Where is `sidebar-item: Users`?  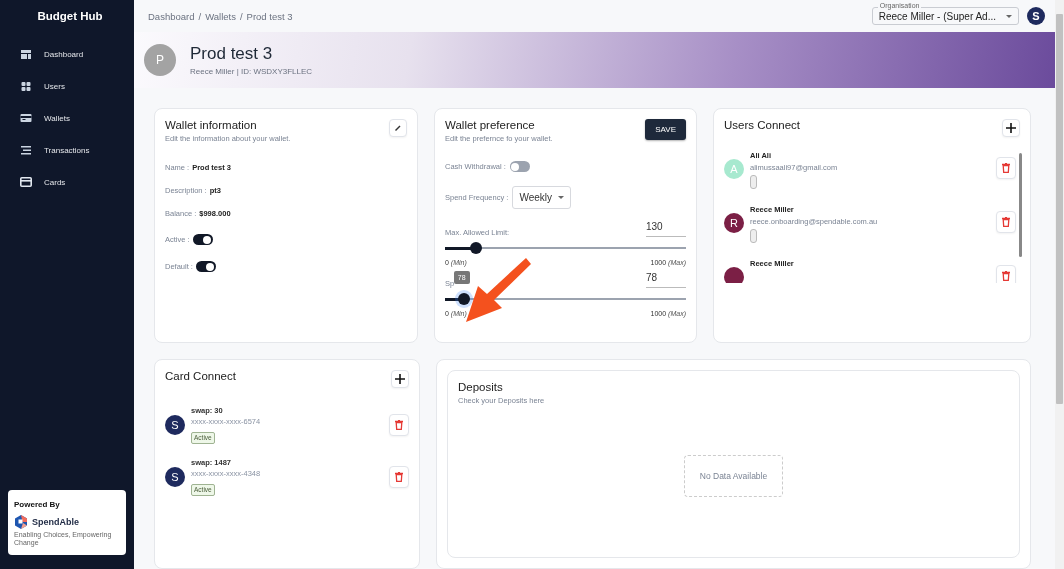
sidebar-item: Users is located at coordinates (67, 86).